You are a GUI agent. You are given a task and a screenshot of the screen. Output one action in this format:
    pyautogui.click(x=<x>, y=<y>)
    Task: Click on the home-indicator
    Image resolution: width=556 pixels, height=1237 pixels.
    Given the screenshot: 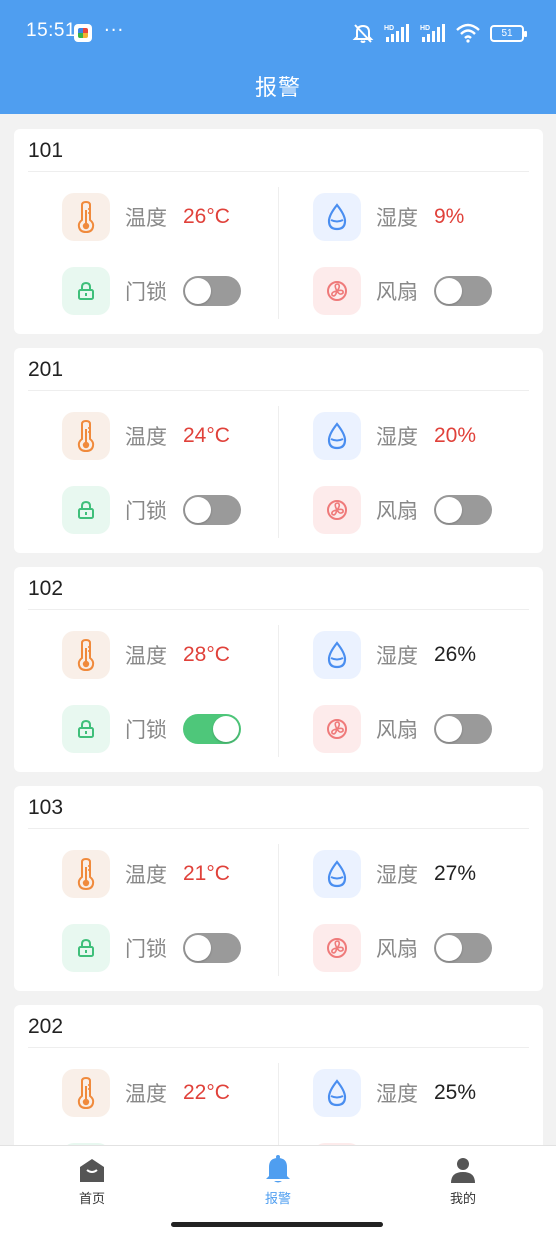 What is the action you would take?
    pyautogui.click(x=277, y=1224)
    